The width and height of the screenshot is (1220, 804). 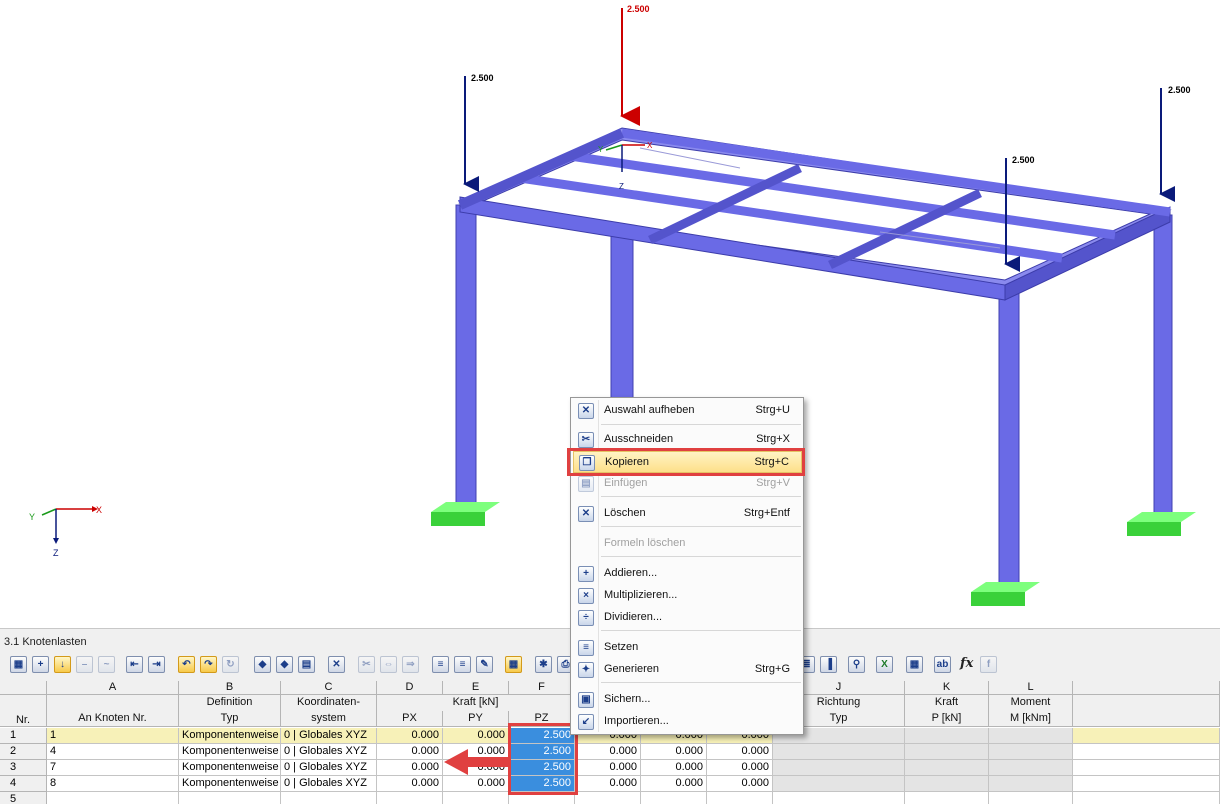 I want to click on select-row-icon: ▤, so click(x=306, y=664).